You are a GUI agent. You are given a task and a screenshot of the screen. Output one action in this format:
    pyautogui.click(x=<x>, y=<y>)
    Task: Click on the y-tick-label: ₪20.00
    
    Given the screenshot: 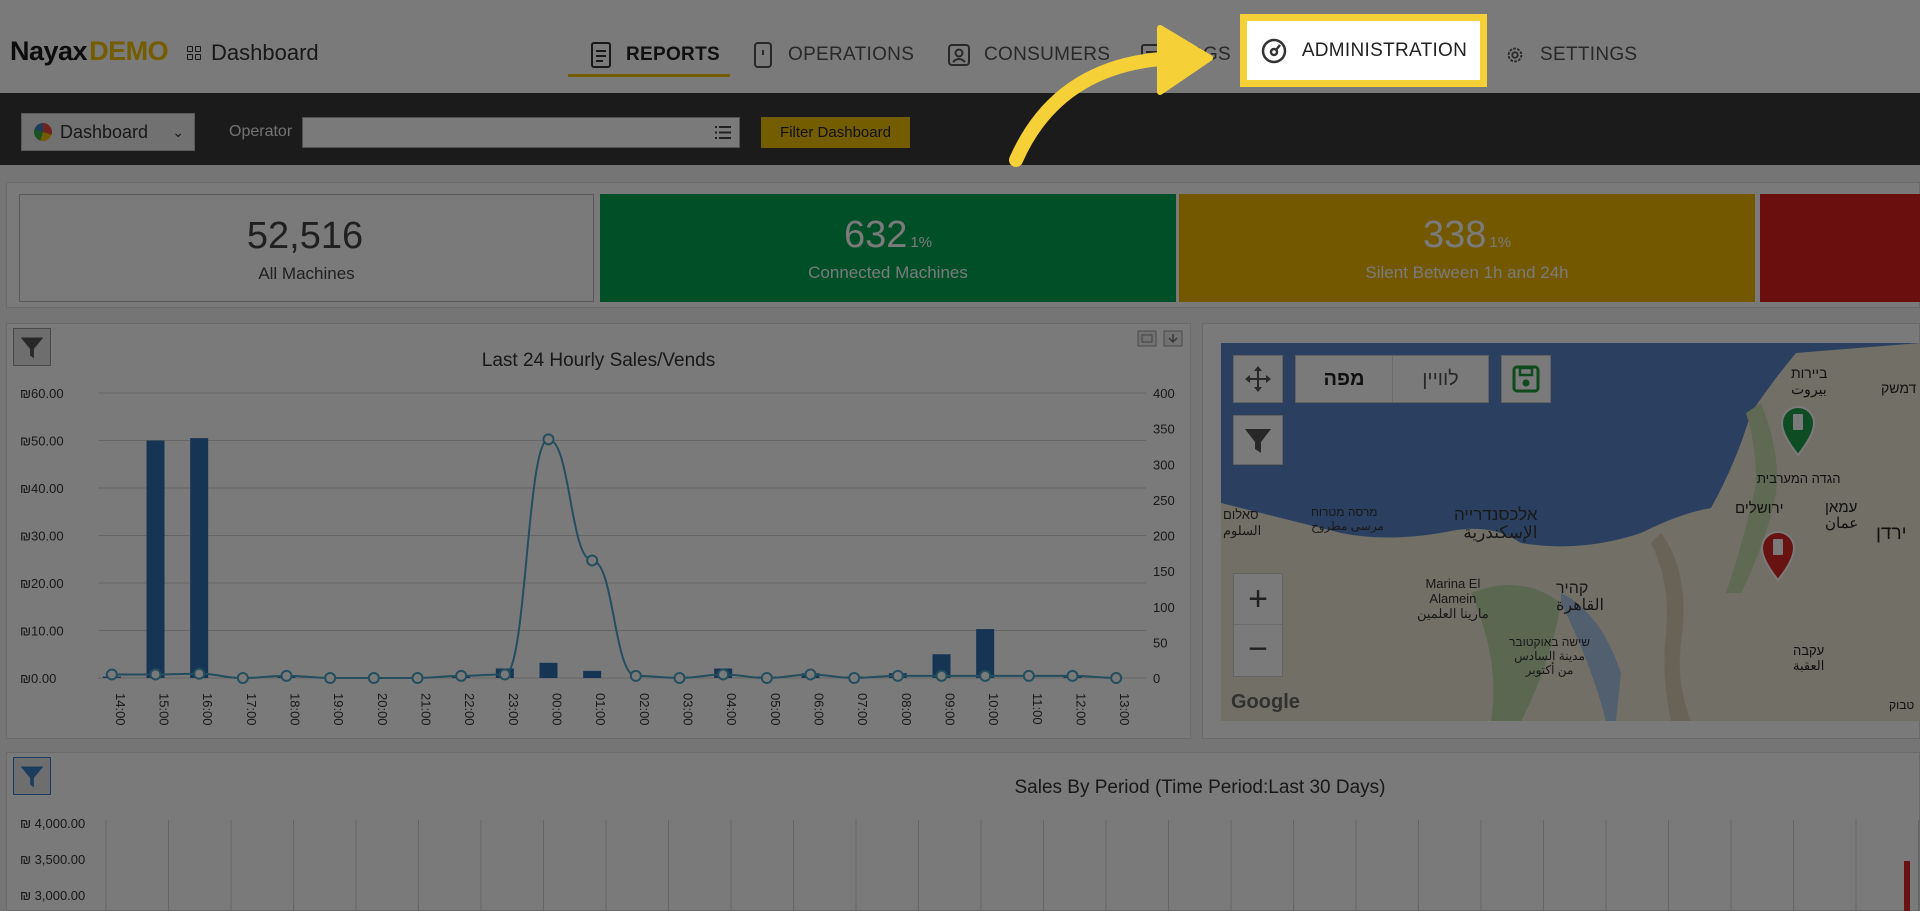 What is the action you would take?
    pyautogui.click(x=42, y=583)
    